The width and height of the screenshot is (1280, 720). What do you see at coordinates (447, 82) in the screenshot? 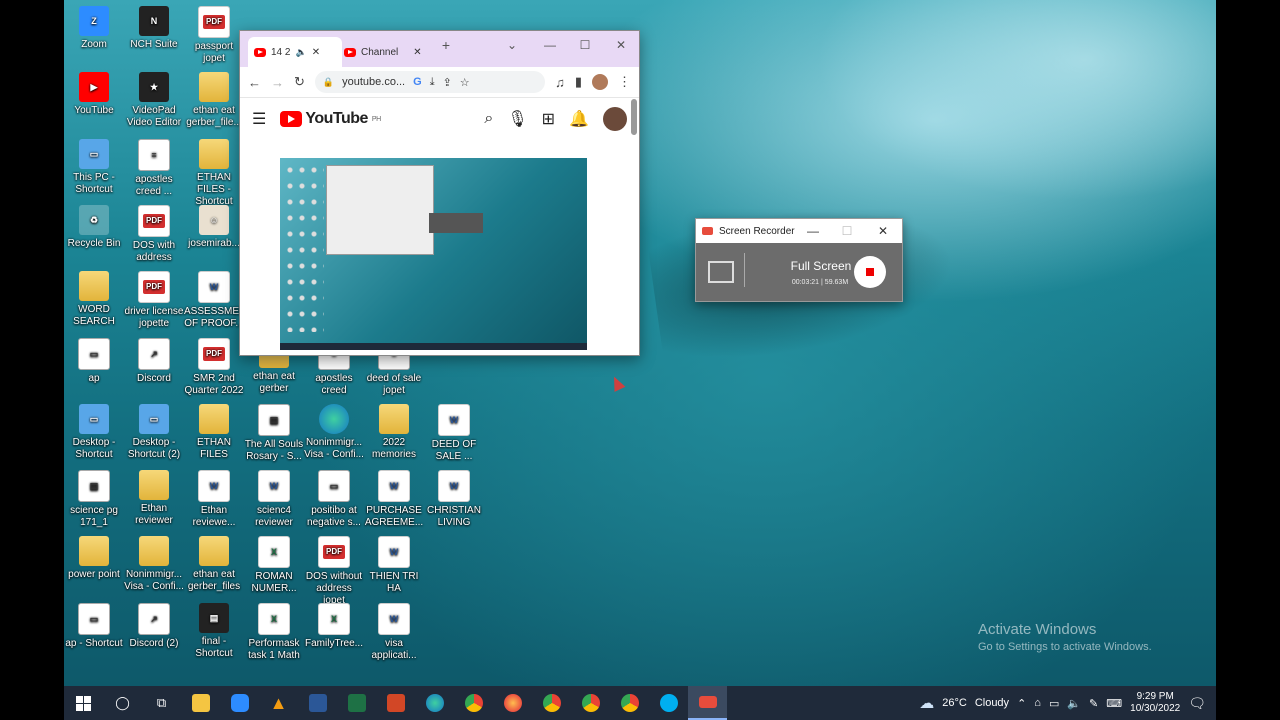
I see `share-icon: ⇪` at bounding box center [447, 82].